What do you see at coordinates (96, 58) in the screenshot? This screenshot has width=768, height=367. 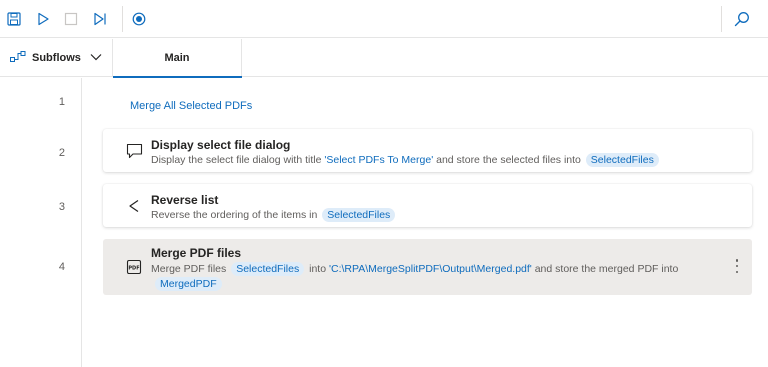 I see `chevron-down-icon` at bounding box center [96, 58].